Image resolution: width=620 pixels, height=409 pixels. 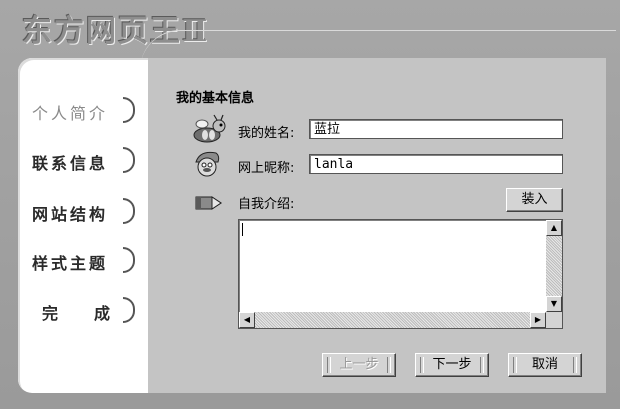 What do you see at coordinates (400, 320) in the screenshot?
I see `horizontal-scrollbar-track` at bounding box center [400, 320].